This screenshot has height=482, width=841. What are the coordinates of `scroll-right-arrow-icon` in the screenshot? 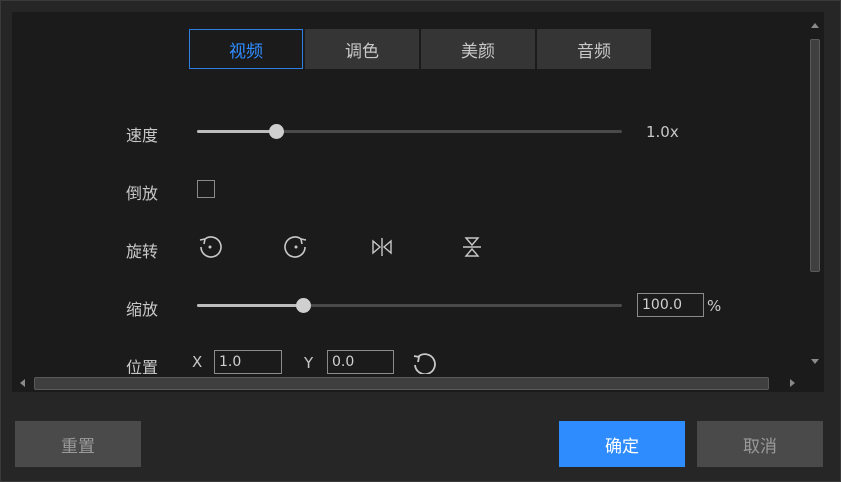 It's located at (792, 383).